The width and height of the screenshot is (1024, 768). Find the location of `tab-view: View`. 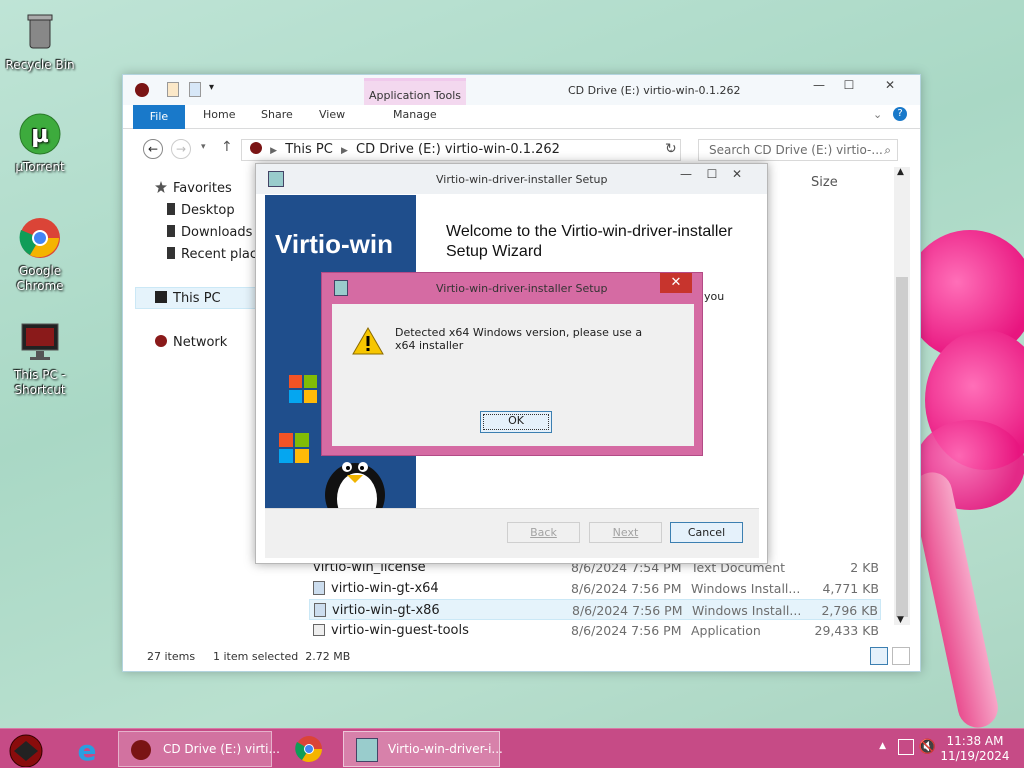

tab-view: View is located at coordinates (332, 114).